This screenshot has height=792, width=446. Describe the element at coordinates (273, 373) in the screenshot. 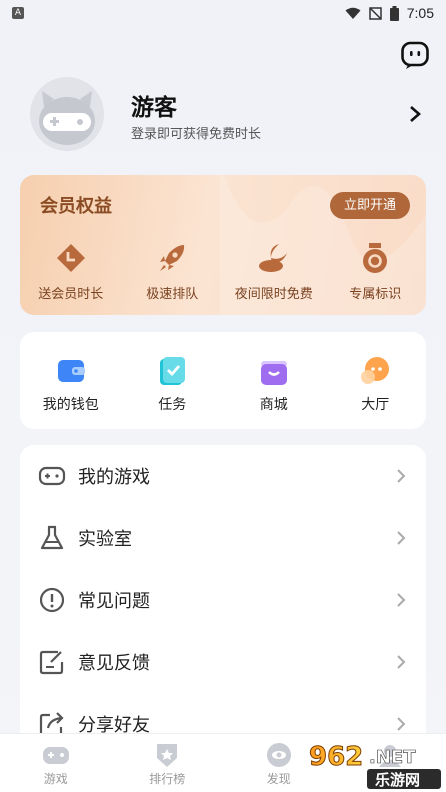

I see `shop-icon` at that location.